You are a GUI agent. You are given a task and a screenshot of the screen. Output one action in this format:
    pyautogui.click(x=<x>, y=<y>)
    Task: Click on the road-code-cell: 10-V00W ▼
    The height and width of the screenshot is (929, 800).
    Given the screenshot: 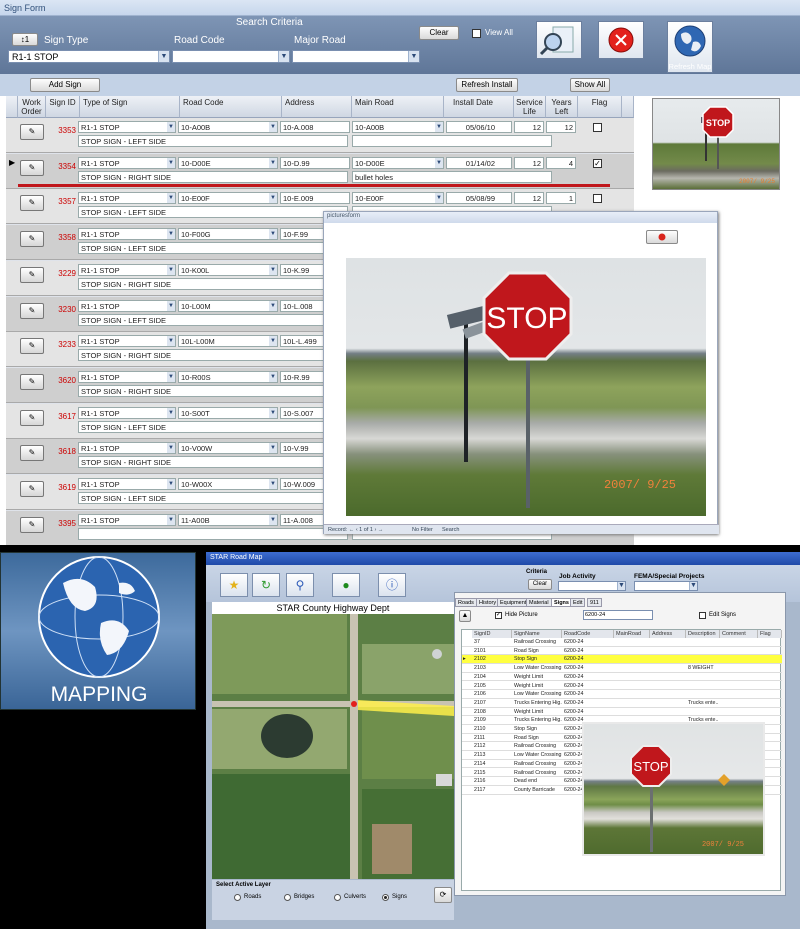 What is the action you would take?
    pyautogui.click(x=228, y=448)
    